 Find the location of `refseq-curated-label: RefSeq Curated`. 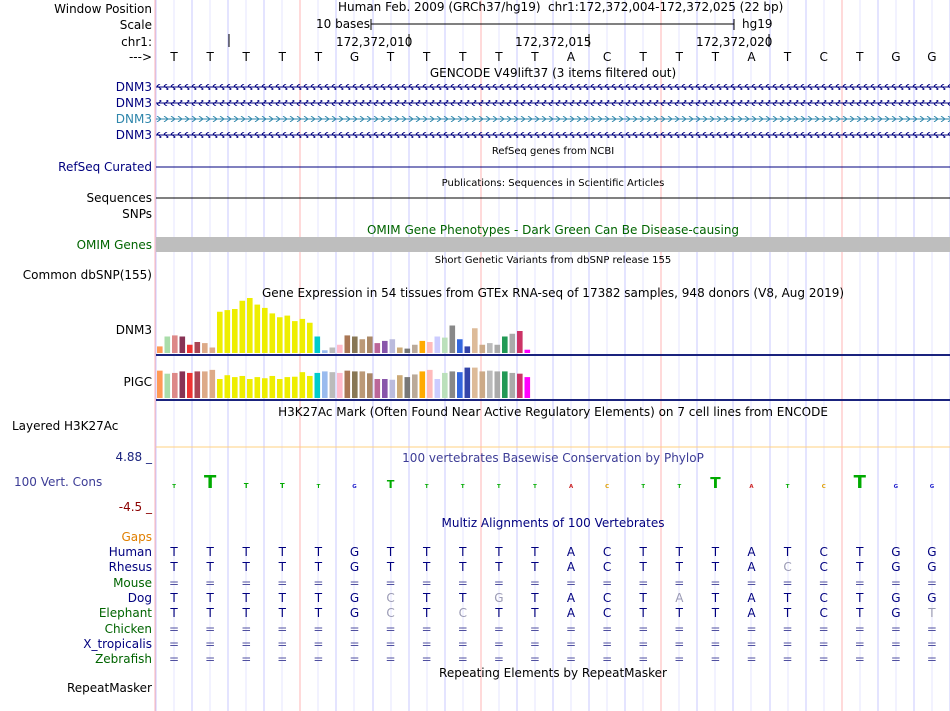

refseq-curated-label: RefSeq Curated is located at coordinates (76, 167).